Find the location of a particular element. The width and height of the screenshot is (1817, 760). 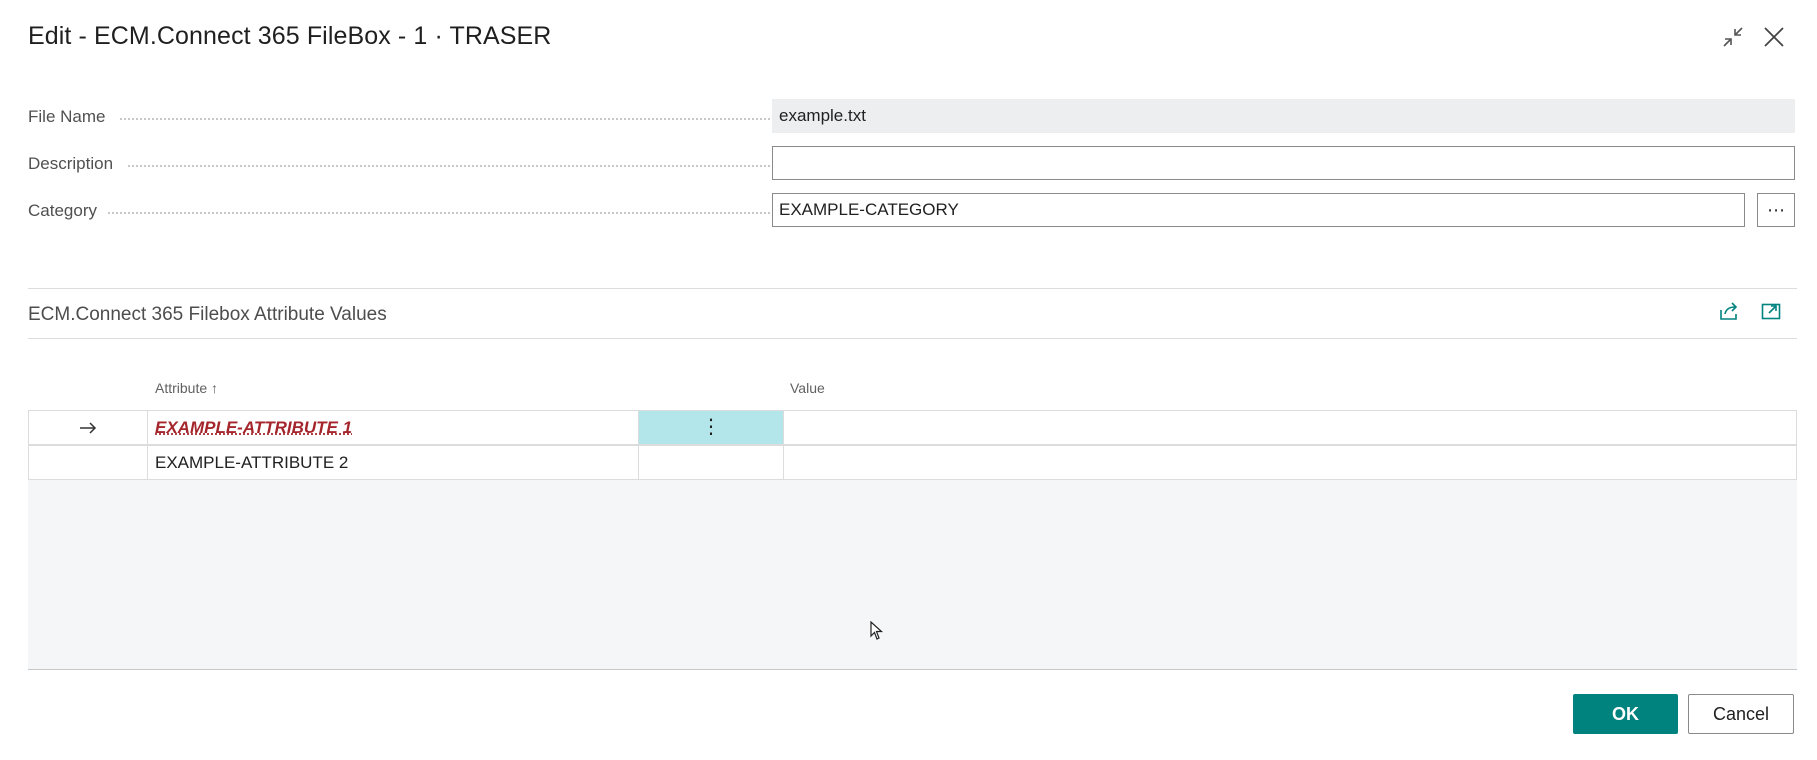

category-field: EXAMPLE-CATEGORY is located at coordinates (1258, 210).